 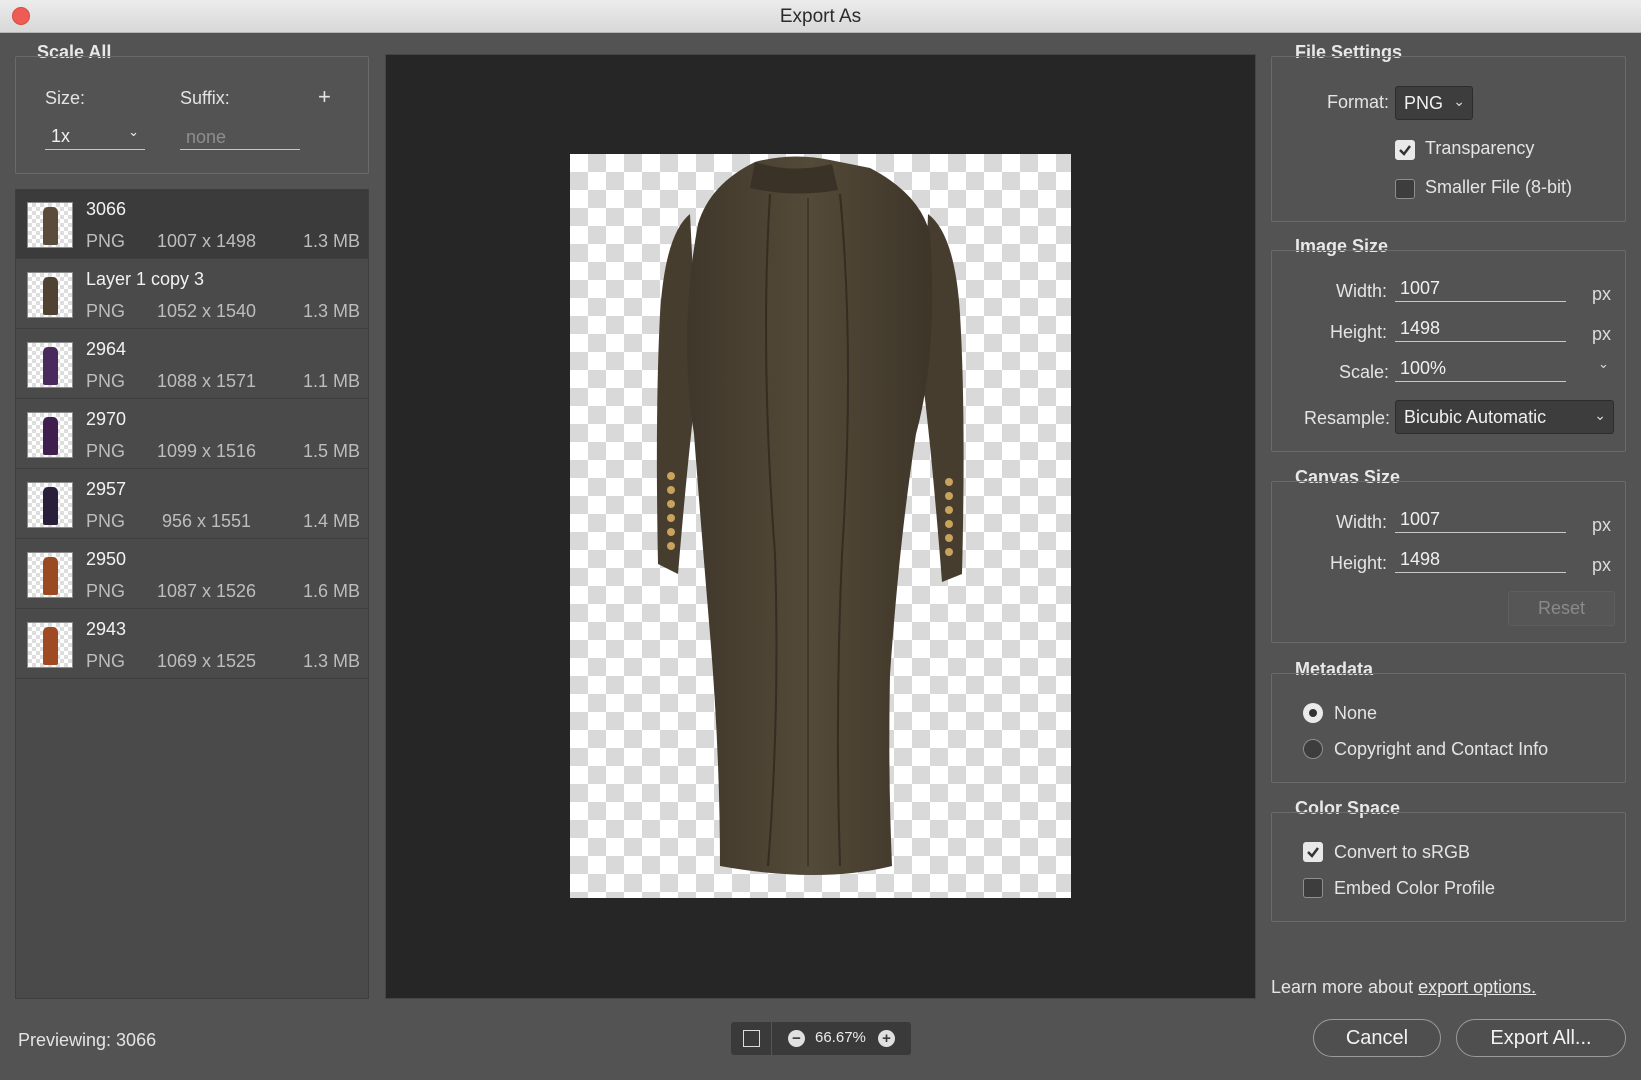 I want to click on canvas-height-label: Height:, so click(x=1359, y=563).